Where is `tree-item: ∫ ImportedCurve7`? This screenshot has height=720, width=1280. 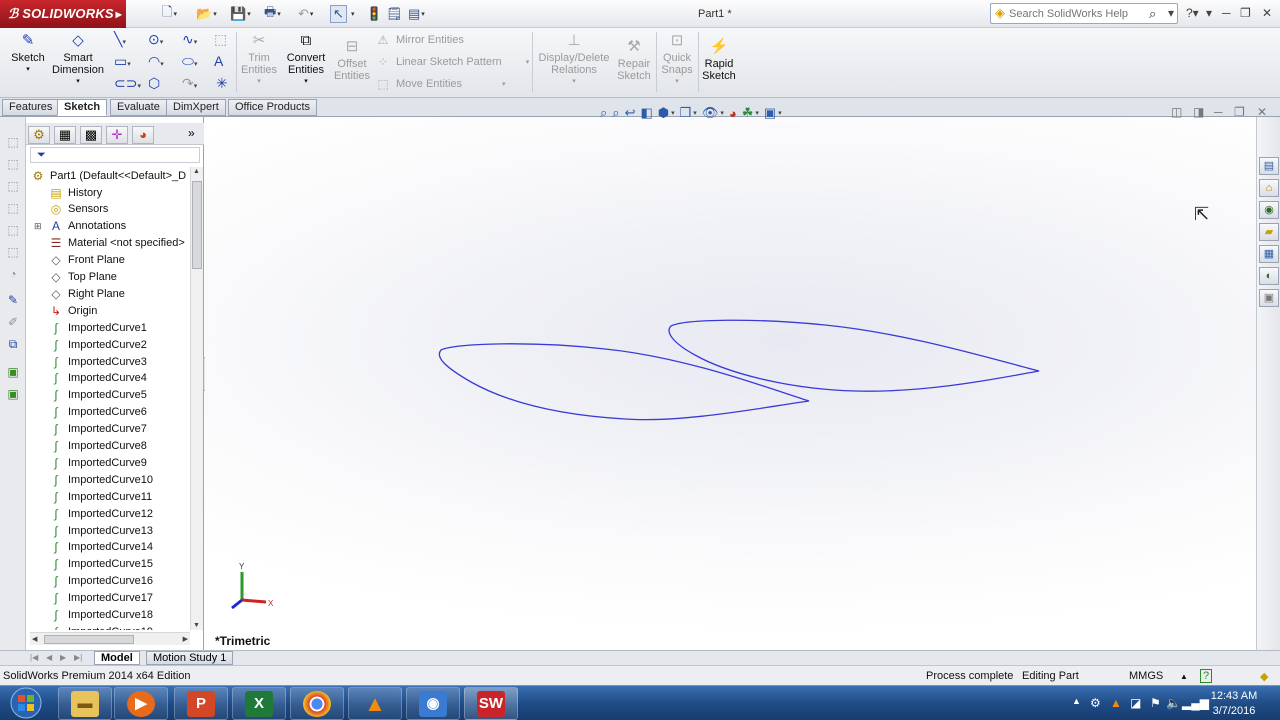
tree-item: ∫ ImportedCurve7 is located at coordinates (97, 429).